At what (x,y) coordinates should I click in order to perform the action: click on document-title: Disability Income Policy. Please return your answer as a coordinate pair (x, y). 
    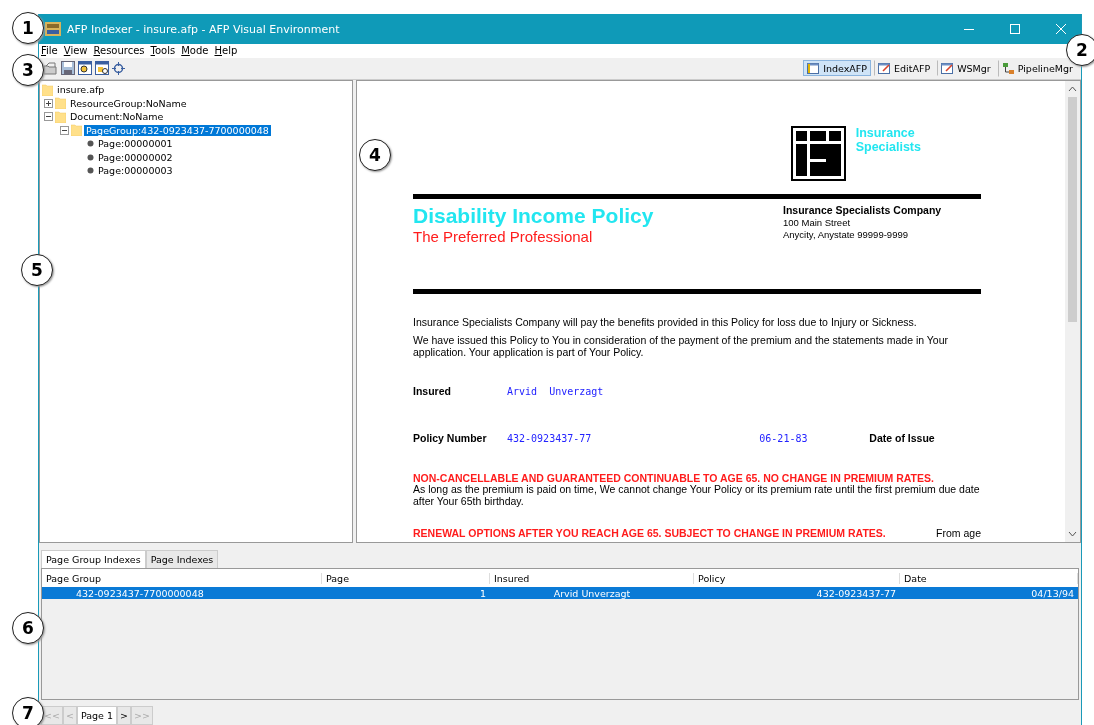
    Looking at the image, I should click on (533, 215).